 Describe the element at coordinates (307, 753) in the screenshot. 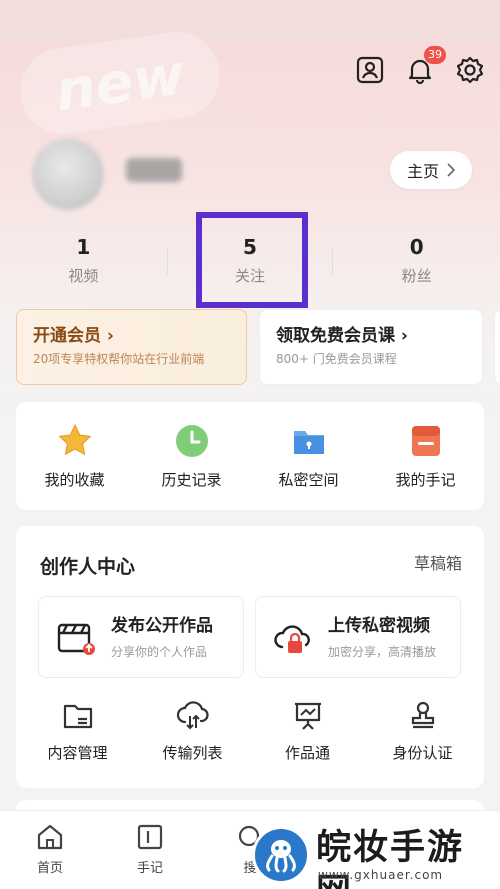

I see `tool-label: 作品通` at that location.